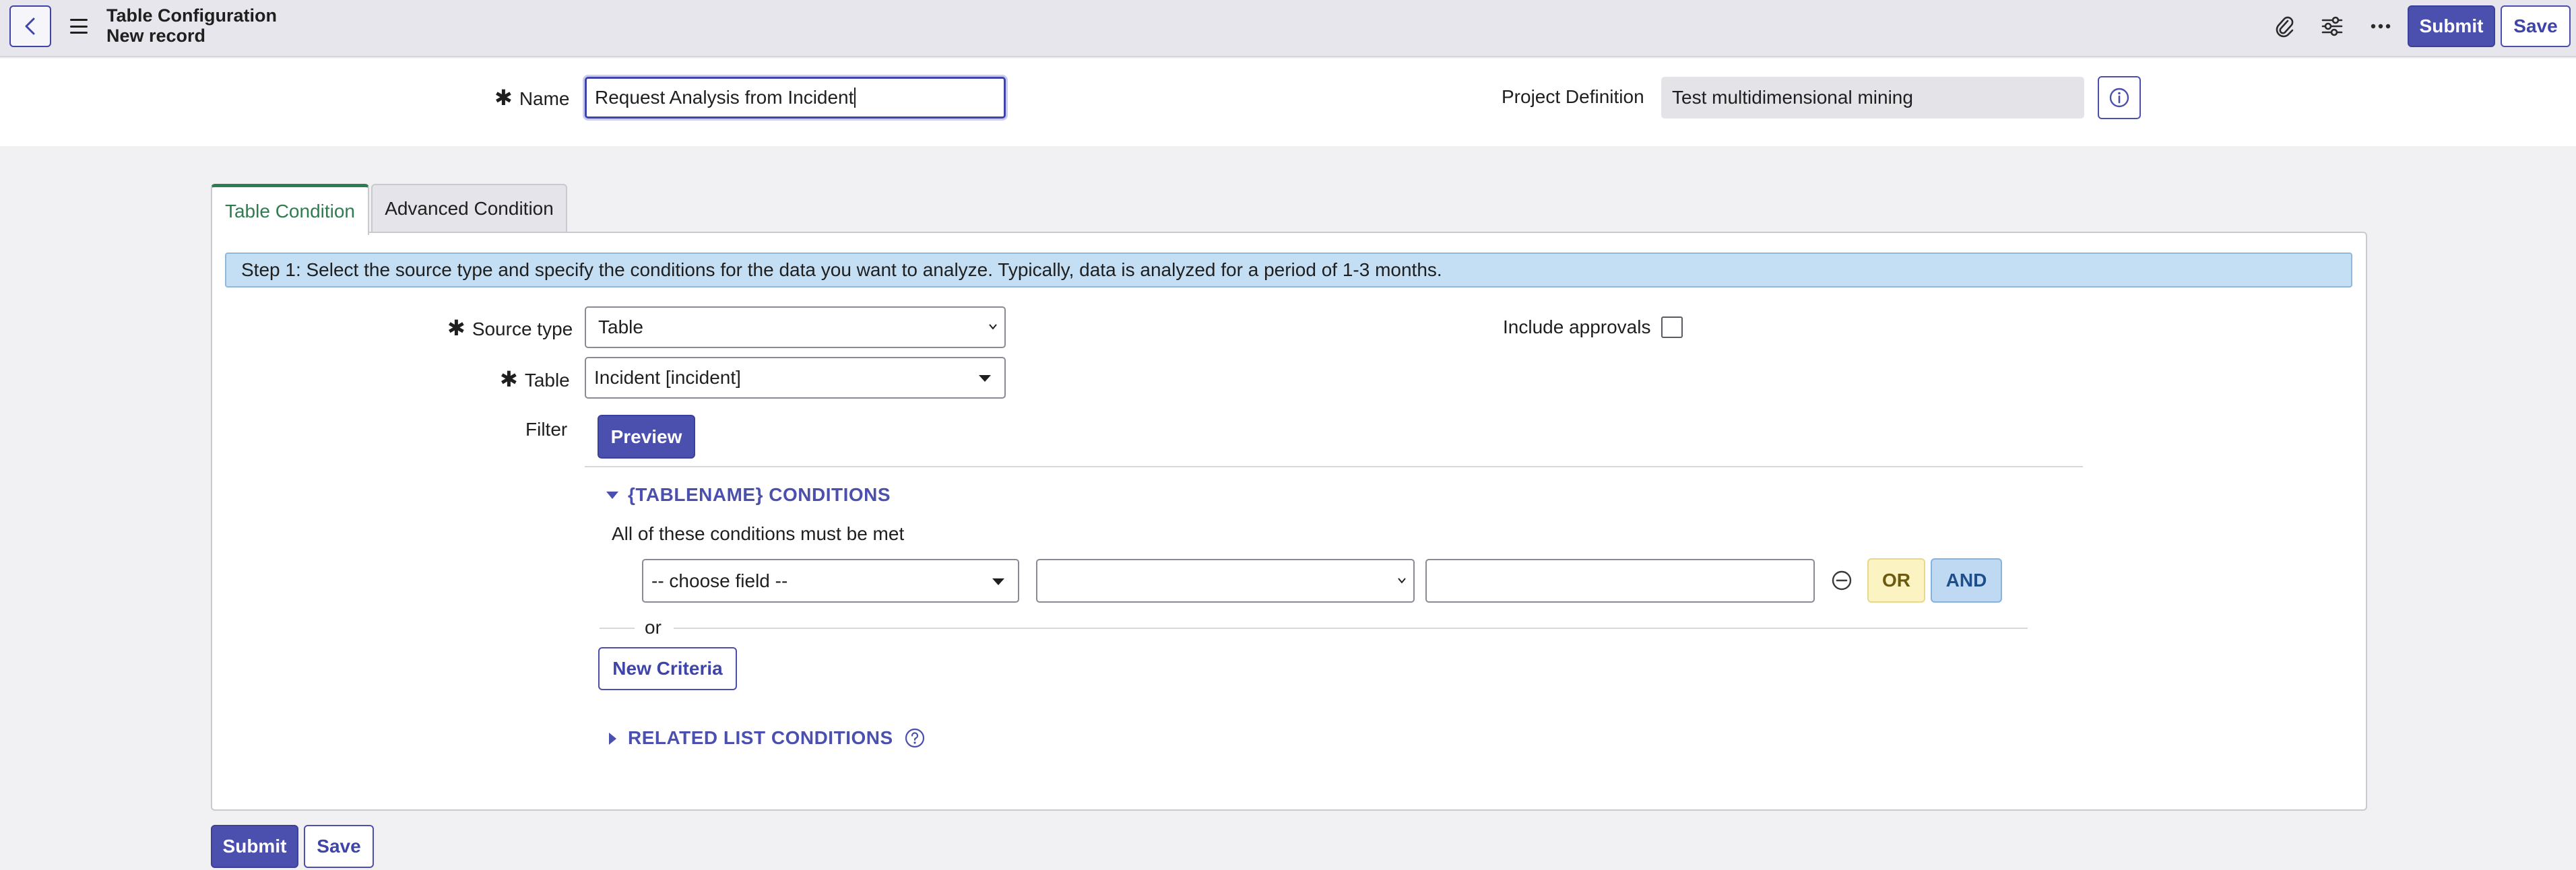 Image resolution: width=2576 pixels, height=870 pixels. What do you see at coordinates (2451, 26) in the screenshot?
I see `header-submit-button: Submit` at bounding box center [2451, 26].